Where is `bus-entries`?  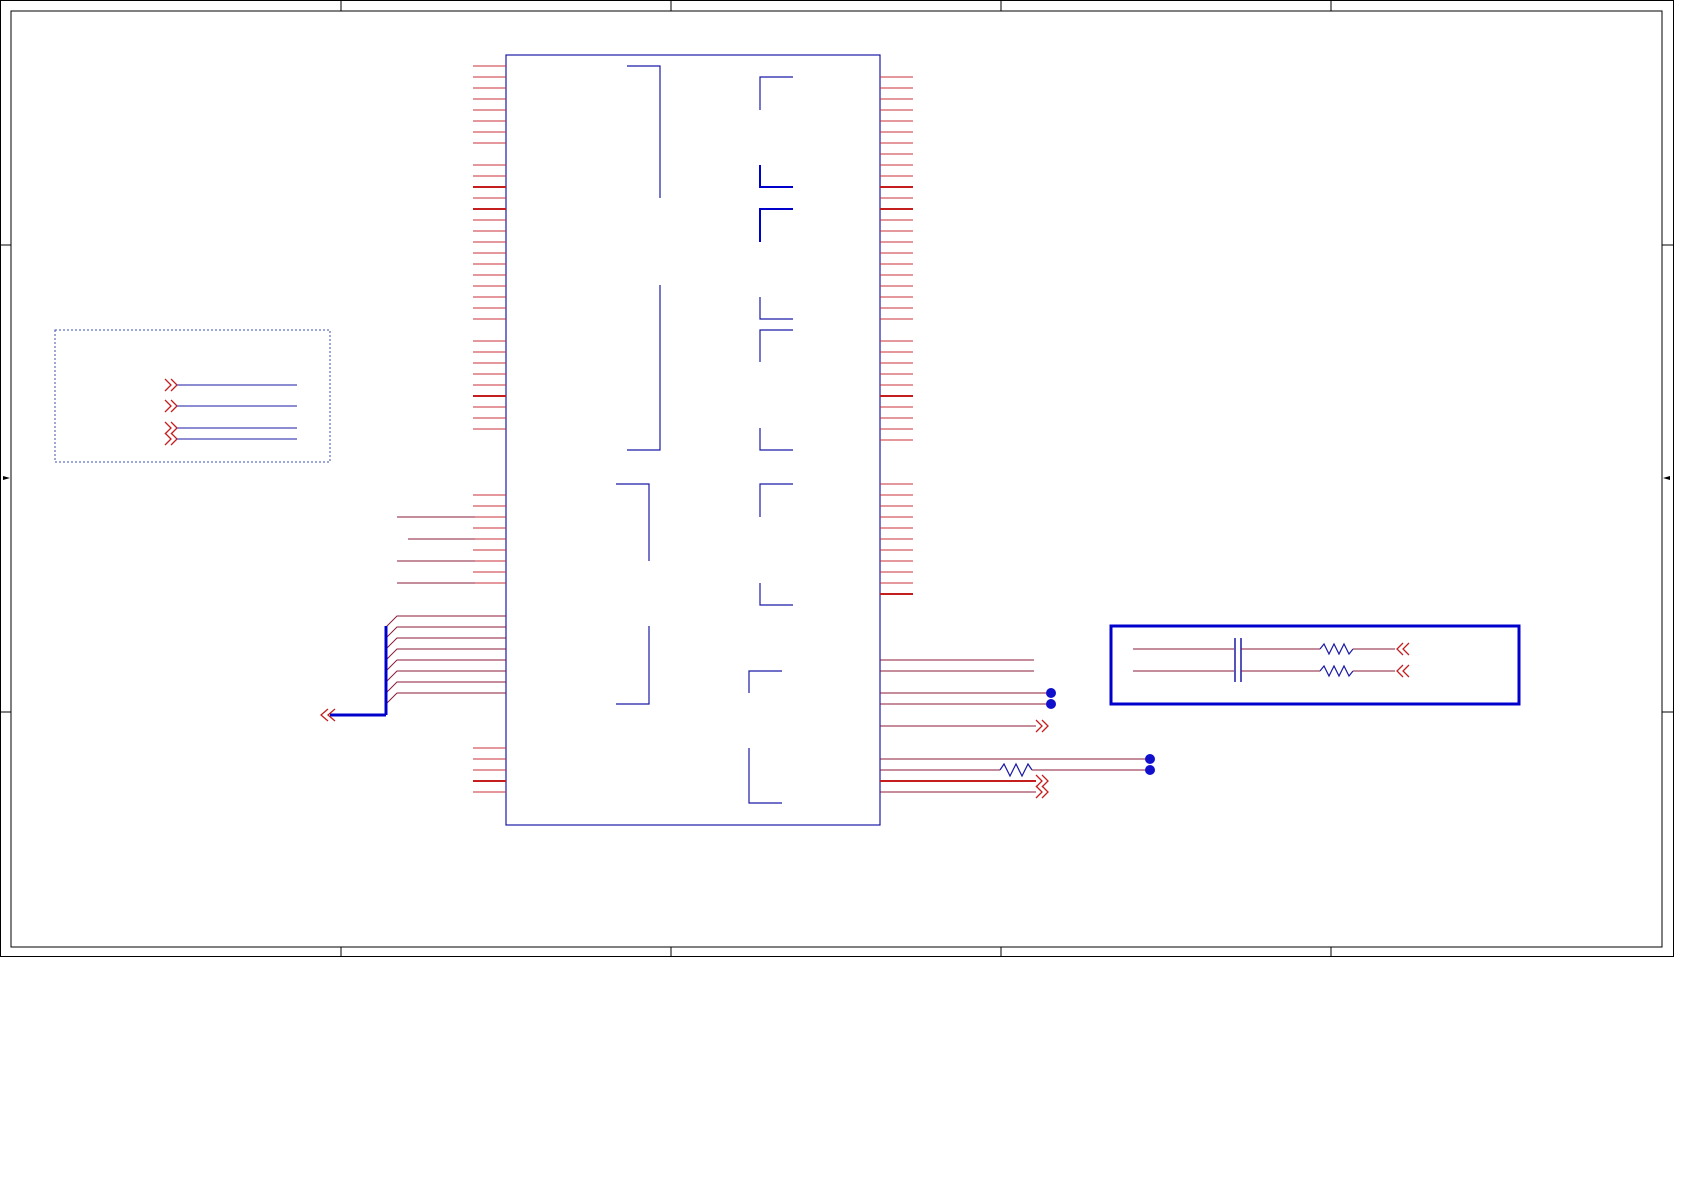 bus-entries is located at coordinates (445, 660).